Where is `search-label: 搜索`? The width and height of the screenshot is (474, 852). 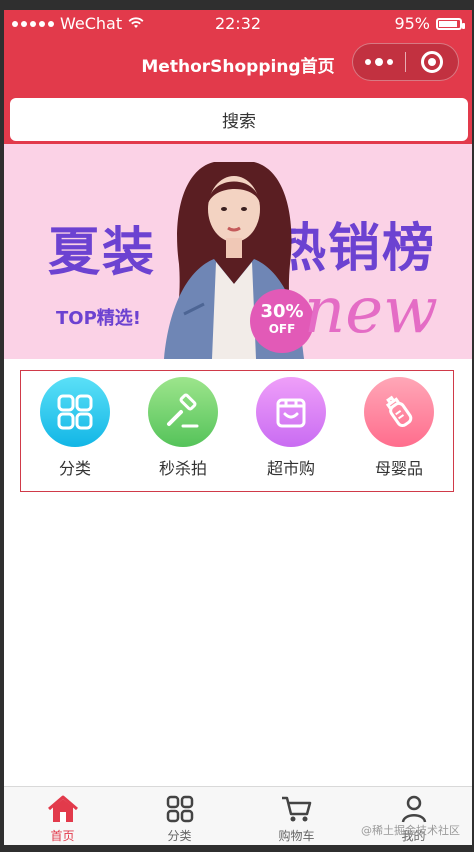
search-label: 搜索 is located at coordinates (239, 122).